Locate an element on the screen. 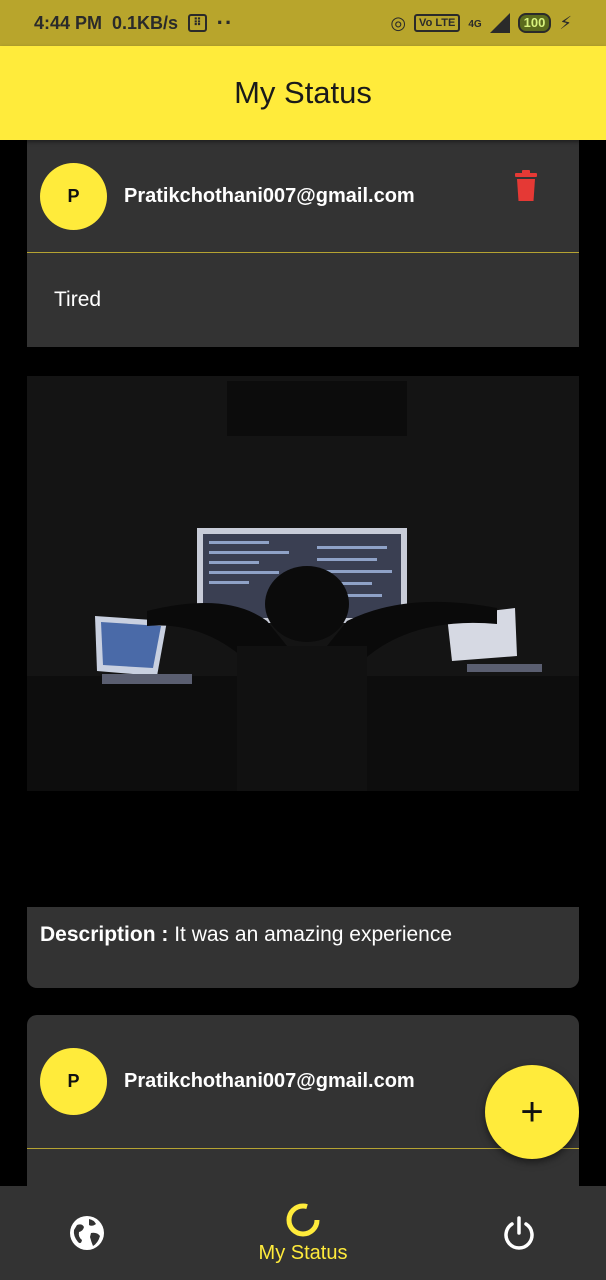 This screenshot has height=1280, width=606. nav-item-my-status: My Status is located at coordinates (303, 1233).